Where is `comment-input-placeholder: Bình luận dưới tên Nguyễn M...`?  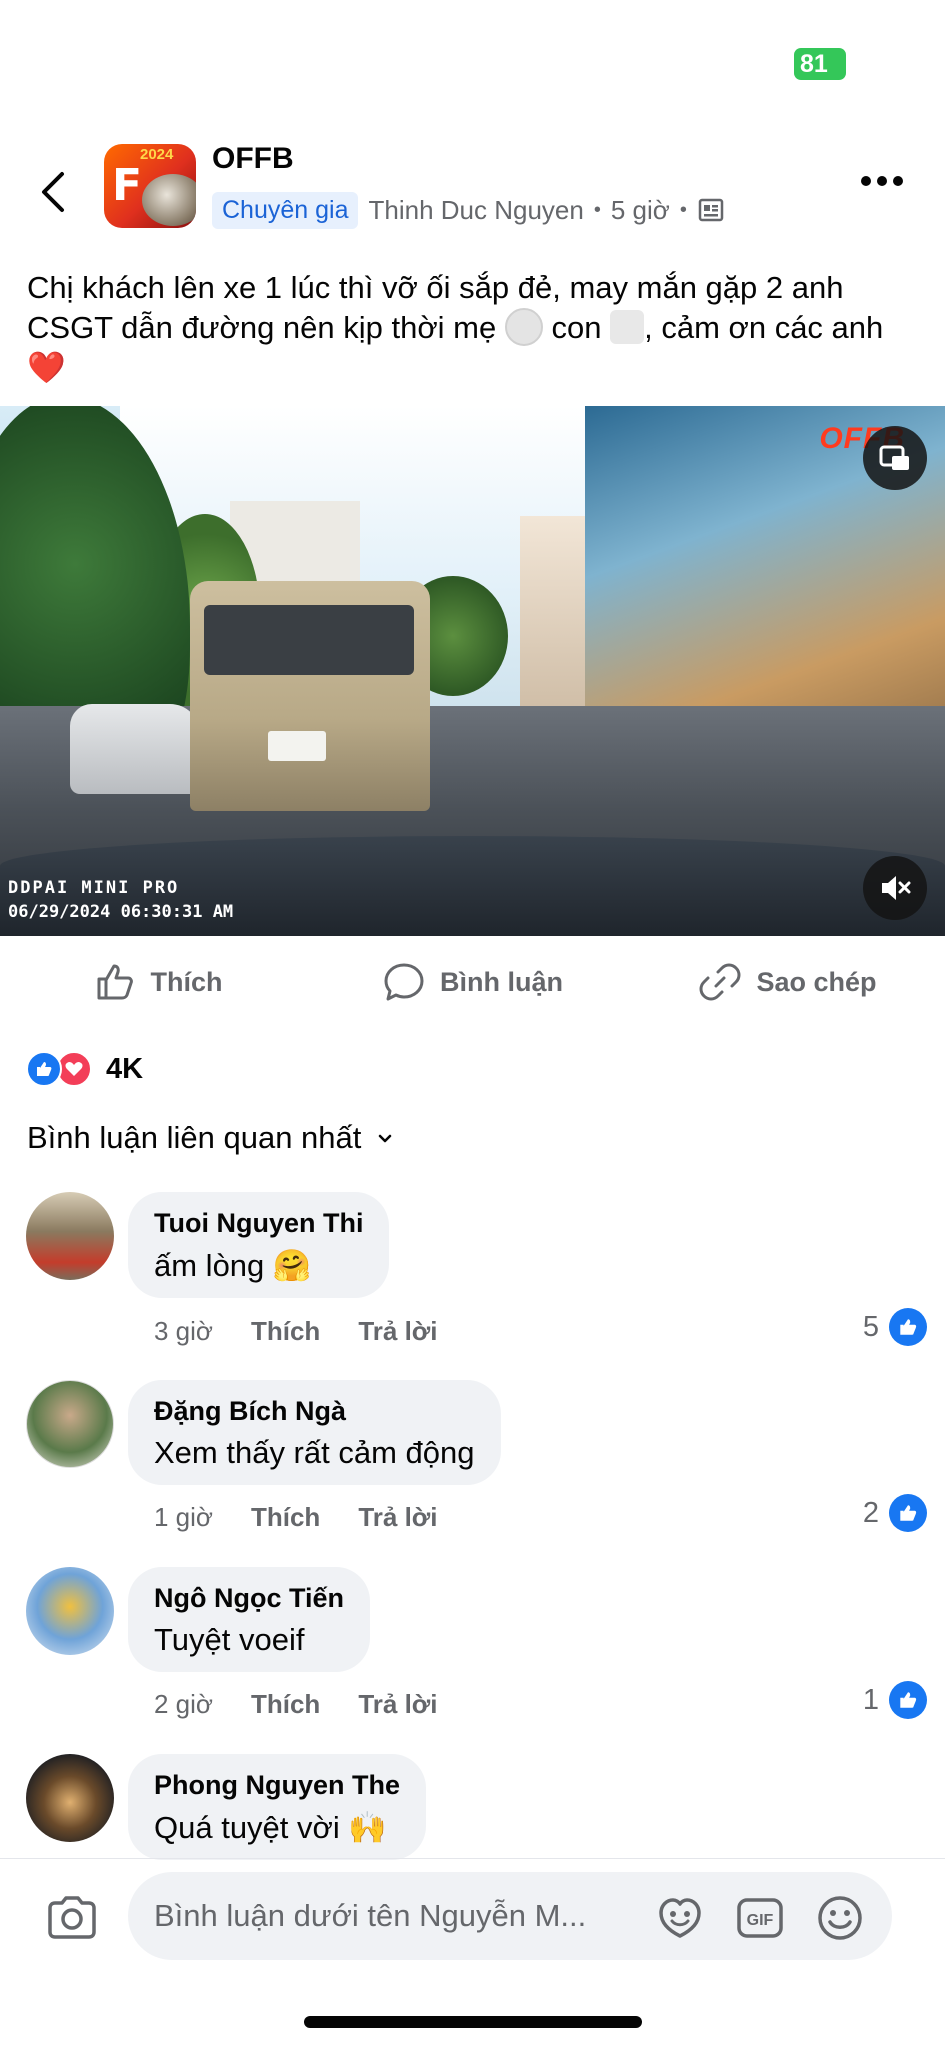
comment-input-placeholder: Bình luận dưới tên Nguyễn M... is located at coordinates (370, 1915).